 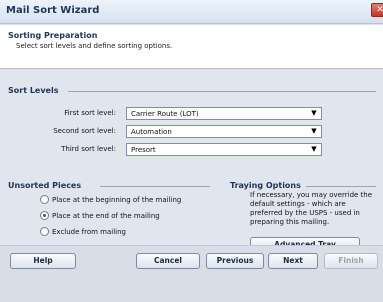 I want to click on title-bar: Mail Sort Wizard ✕, so click(x=191, y=12).